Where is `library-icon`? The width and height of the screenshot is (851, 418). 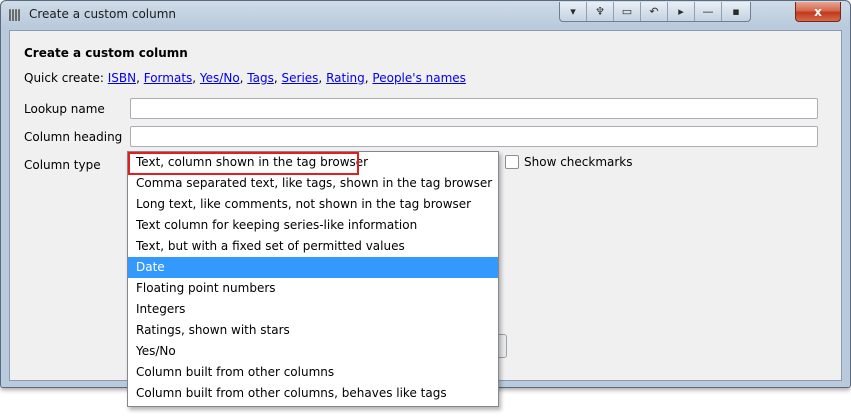
library-icon is located at coordinates (16, 14).